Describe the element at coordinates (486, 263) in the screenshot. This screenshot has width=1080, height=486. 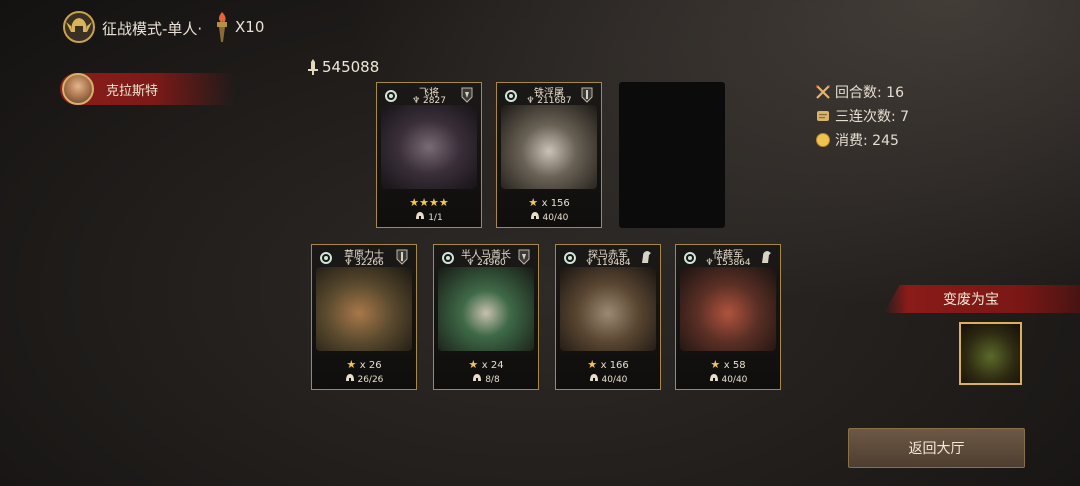
I see `unit-power: ♆ 24960` at that location.